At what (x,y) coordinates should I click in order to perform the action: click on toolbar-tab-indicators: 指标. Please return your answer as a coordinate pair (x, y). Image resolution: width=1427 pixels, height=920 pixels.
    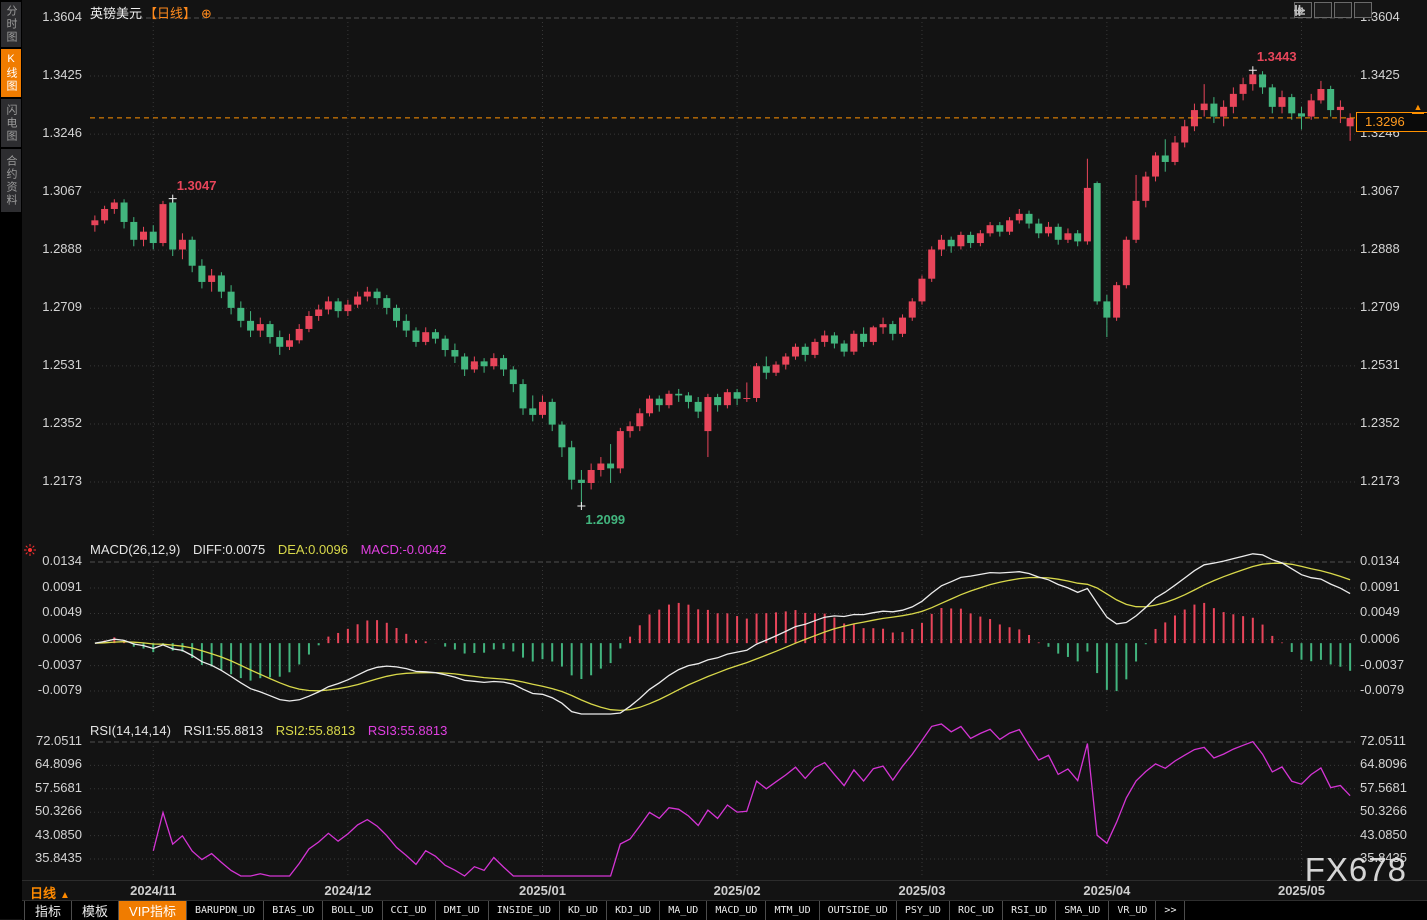
    Looking at the image, I should click on (48, 910).